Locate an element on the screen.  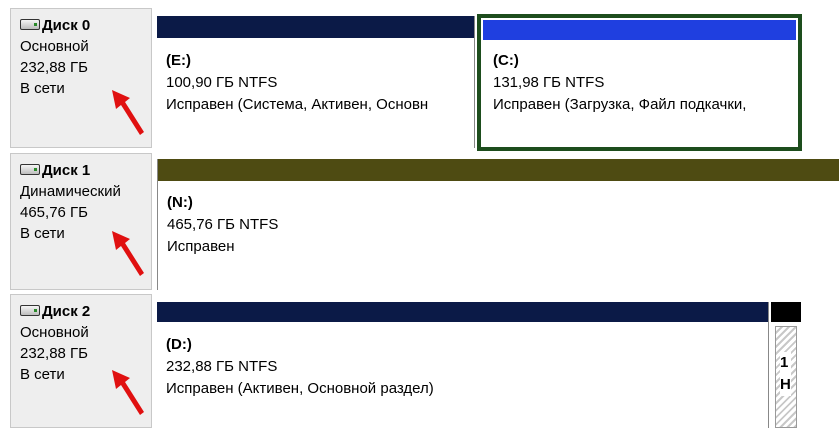
disk-name-0: Диск 0 is located at coordinates (85, 25).